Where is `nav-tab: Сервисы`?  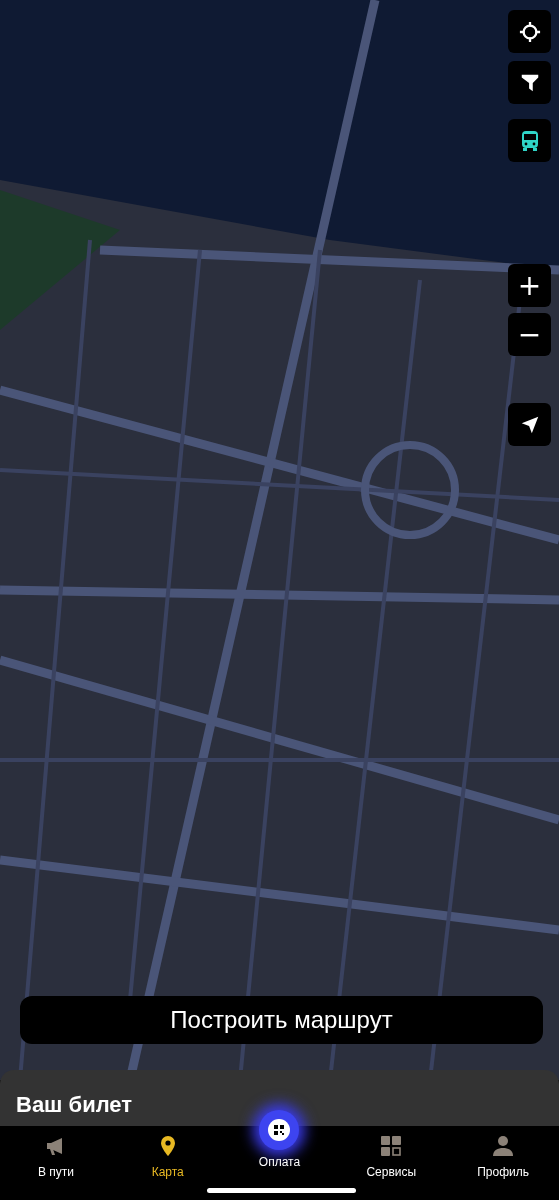
nav-tab: Сервисы is located at coordinates (391, 1163).